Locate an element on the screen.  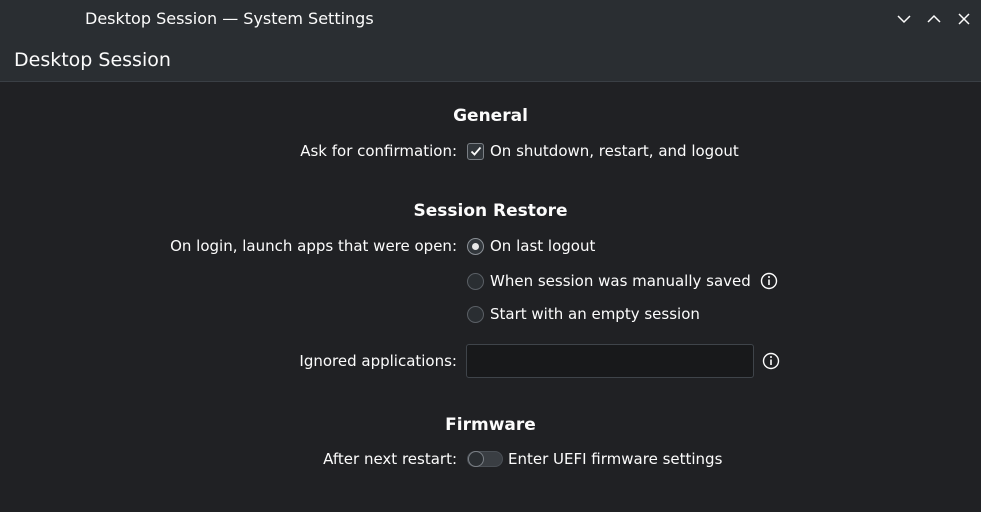
maximize-button is located at coordinates (934, 19).